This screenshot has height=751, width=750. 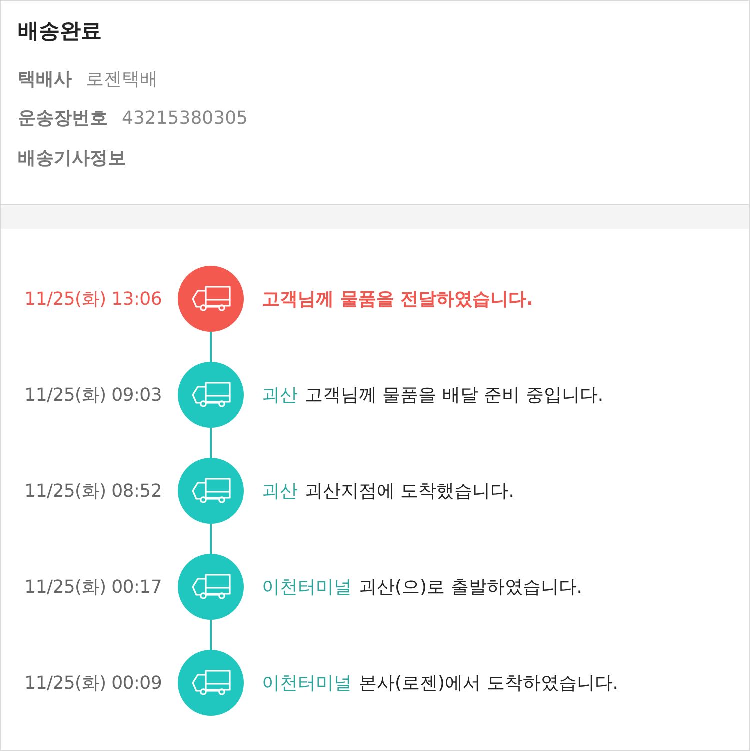 I want to click on field-value: 로젠택배, so click(x=122, y=79).